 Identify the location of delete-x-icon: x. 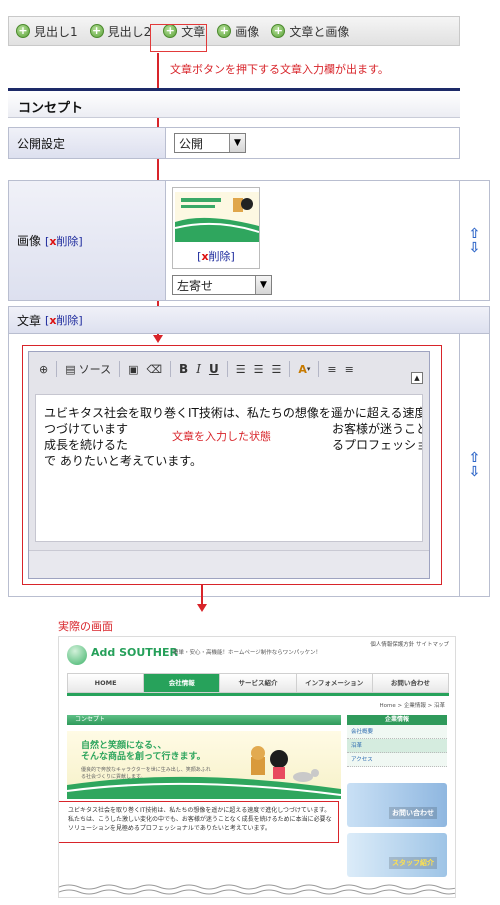
(205, 256).